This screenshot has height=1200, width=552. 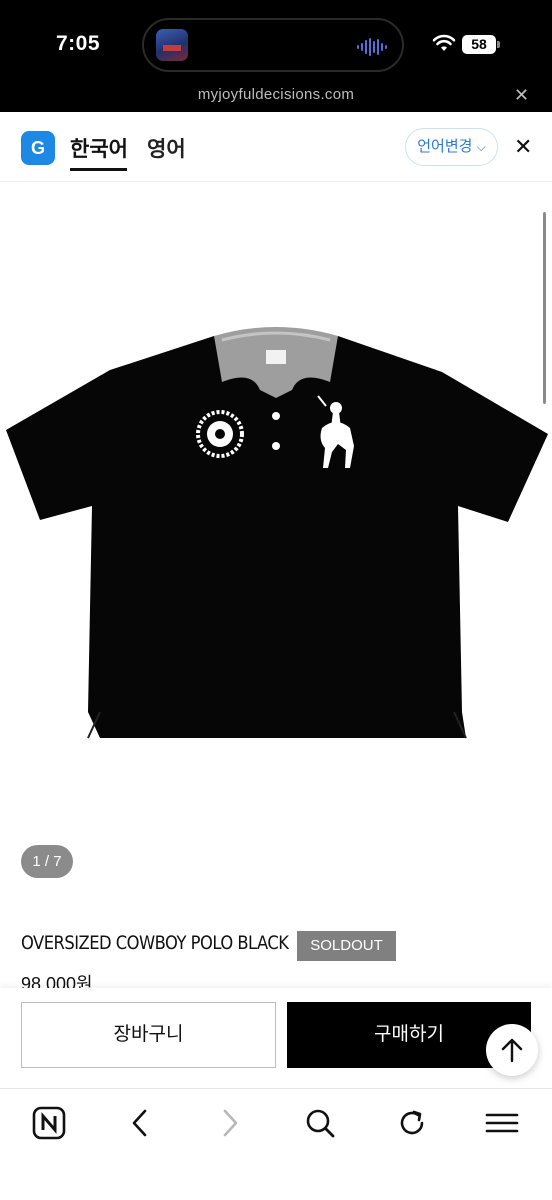 I want to click on translate-logo-icon: G, so click(x=38, y=148).